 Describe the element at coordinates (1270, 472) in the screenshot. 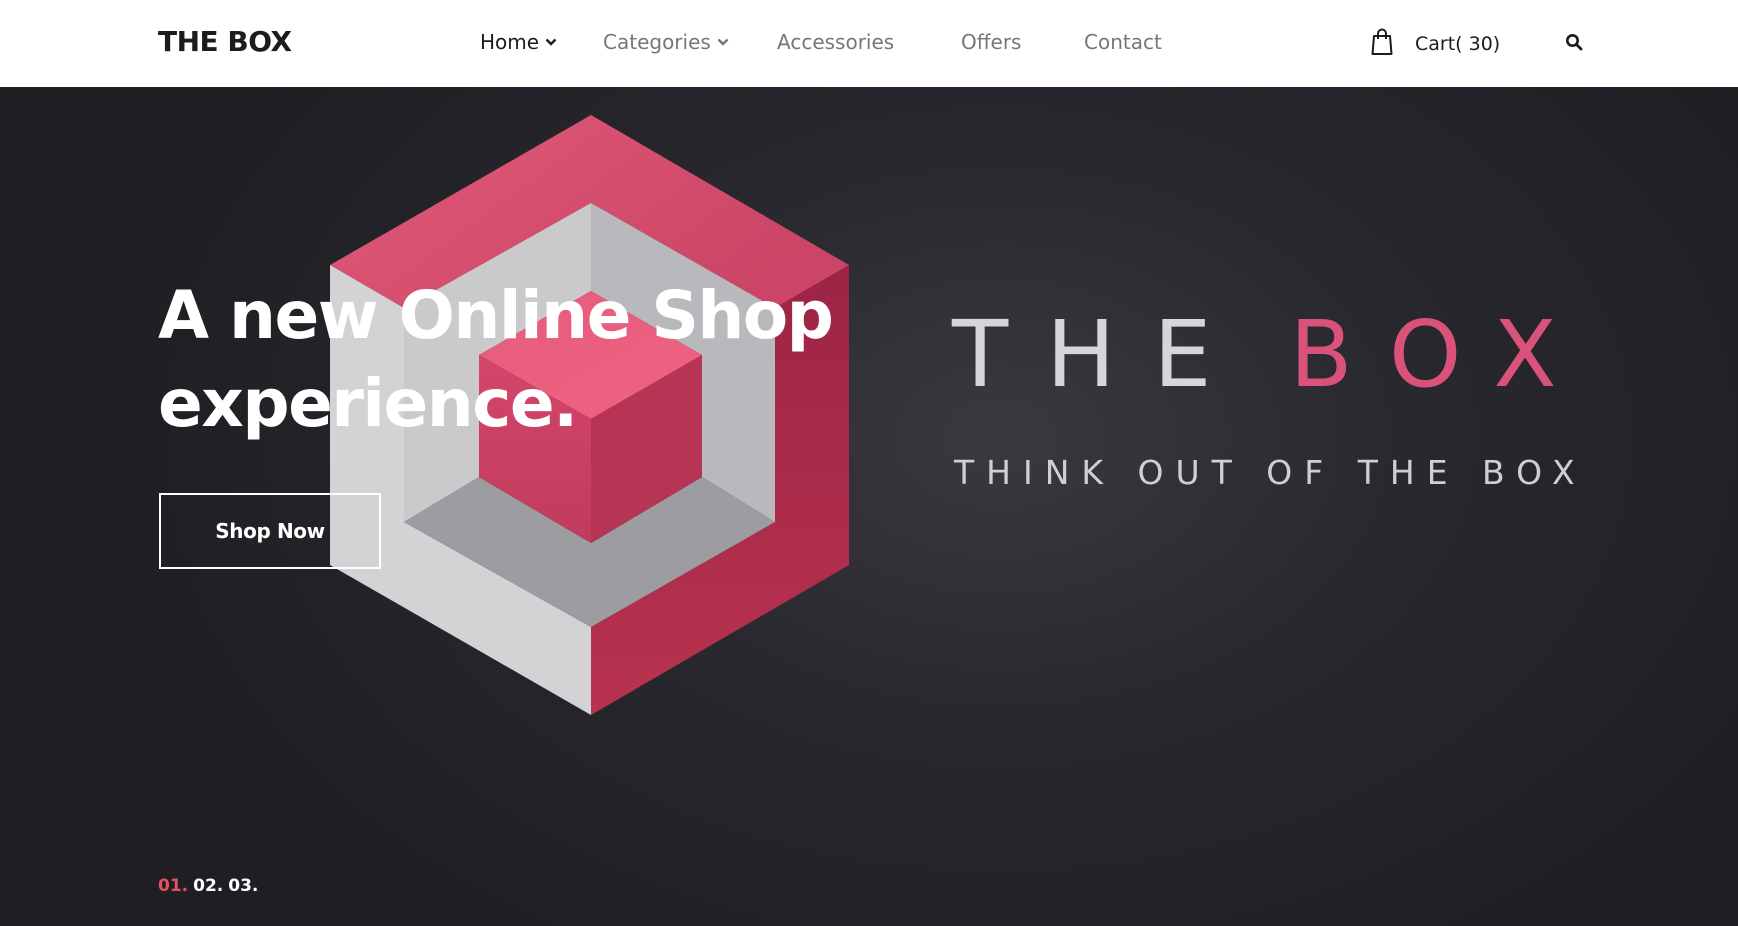

I see `brand-tagline: THINK OUT OF THE BOX` at that location.